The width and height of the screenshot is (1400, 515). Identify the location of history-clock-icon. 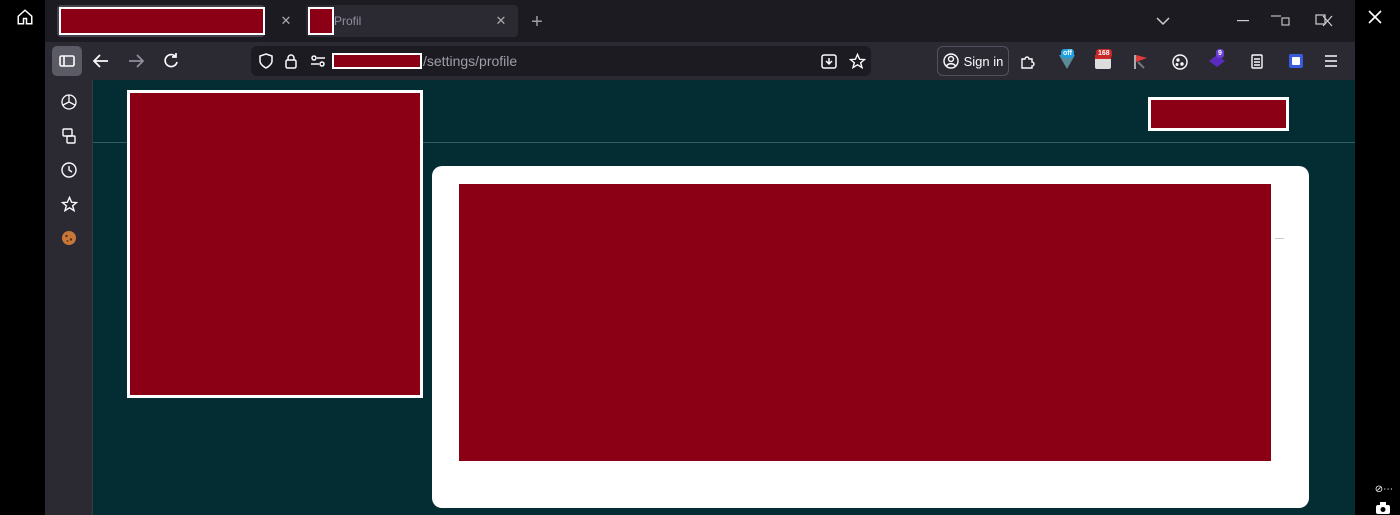
(69, 170).